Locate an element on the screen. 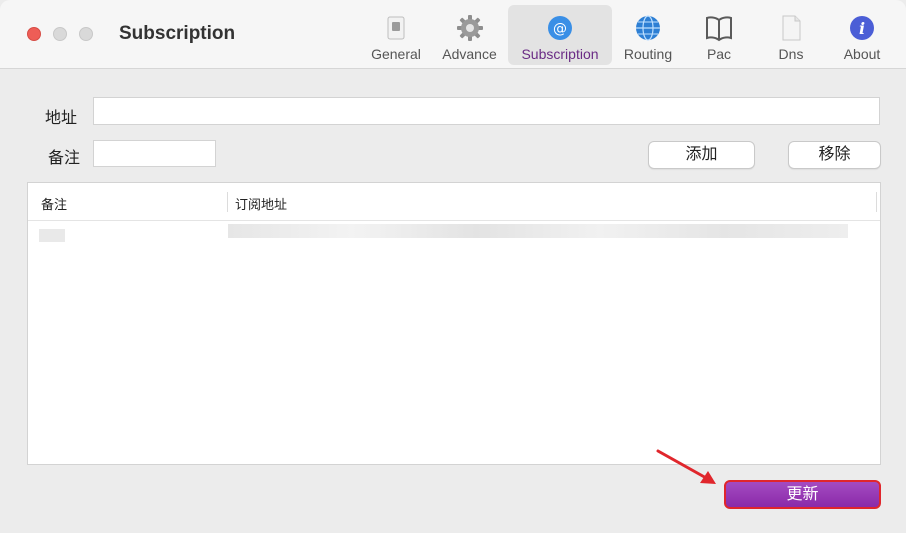 This screenshot has width=906, height=533. svg-text: i is located at coordinates (862, 28).